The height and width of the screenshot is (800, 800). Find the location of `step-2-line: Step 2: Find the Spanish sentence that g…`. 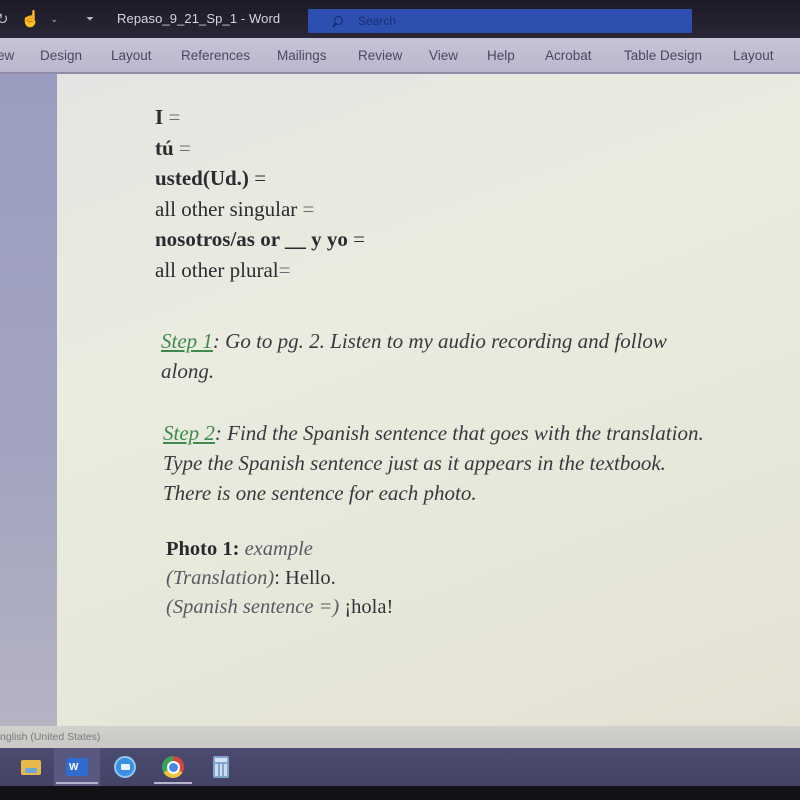

step-2-line: Step 2: Find the Spanish sentence that g… is located at coordinates (433, 433).